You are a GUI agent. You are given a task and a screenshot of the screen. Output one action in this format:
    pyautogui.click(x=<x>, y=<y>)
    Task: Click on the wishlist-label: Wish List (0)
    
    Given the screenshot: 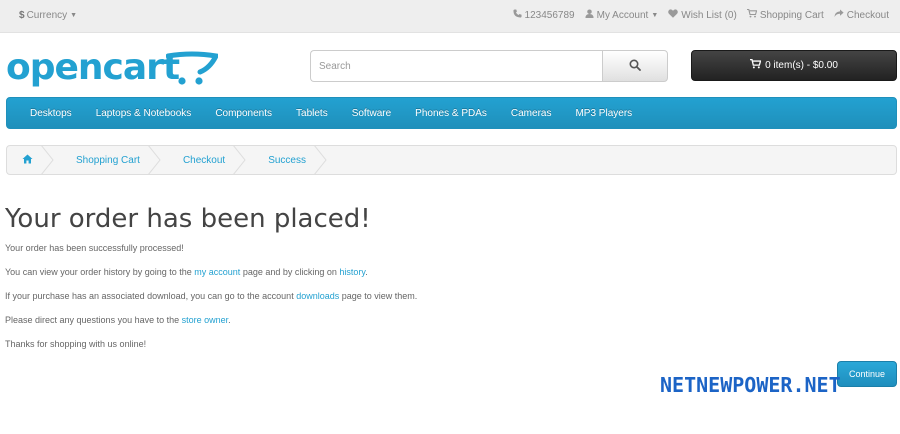 What is the action you would take?
    pyautogui.click(x=709, y=15)
    